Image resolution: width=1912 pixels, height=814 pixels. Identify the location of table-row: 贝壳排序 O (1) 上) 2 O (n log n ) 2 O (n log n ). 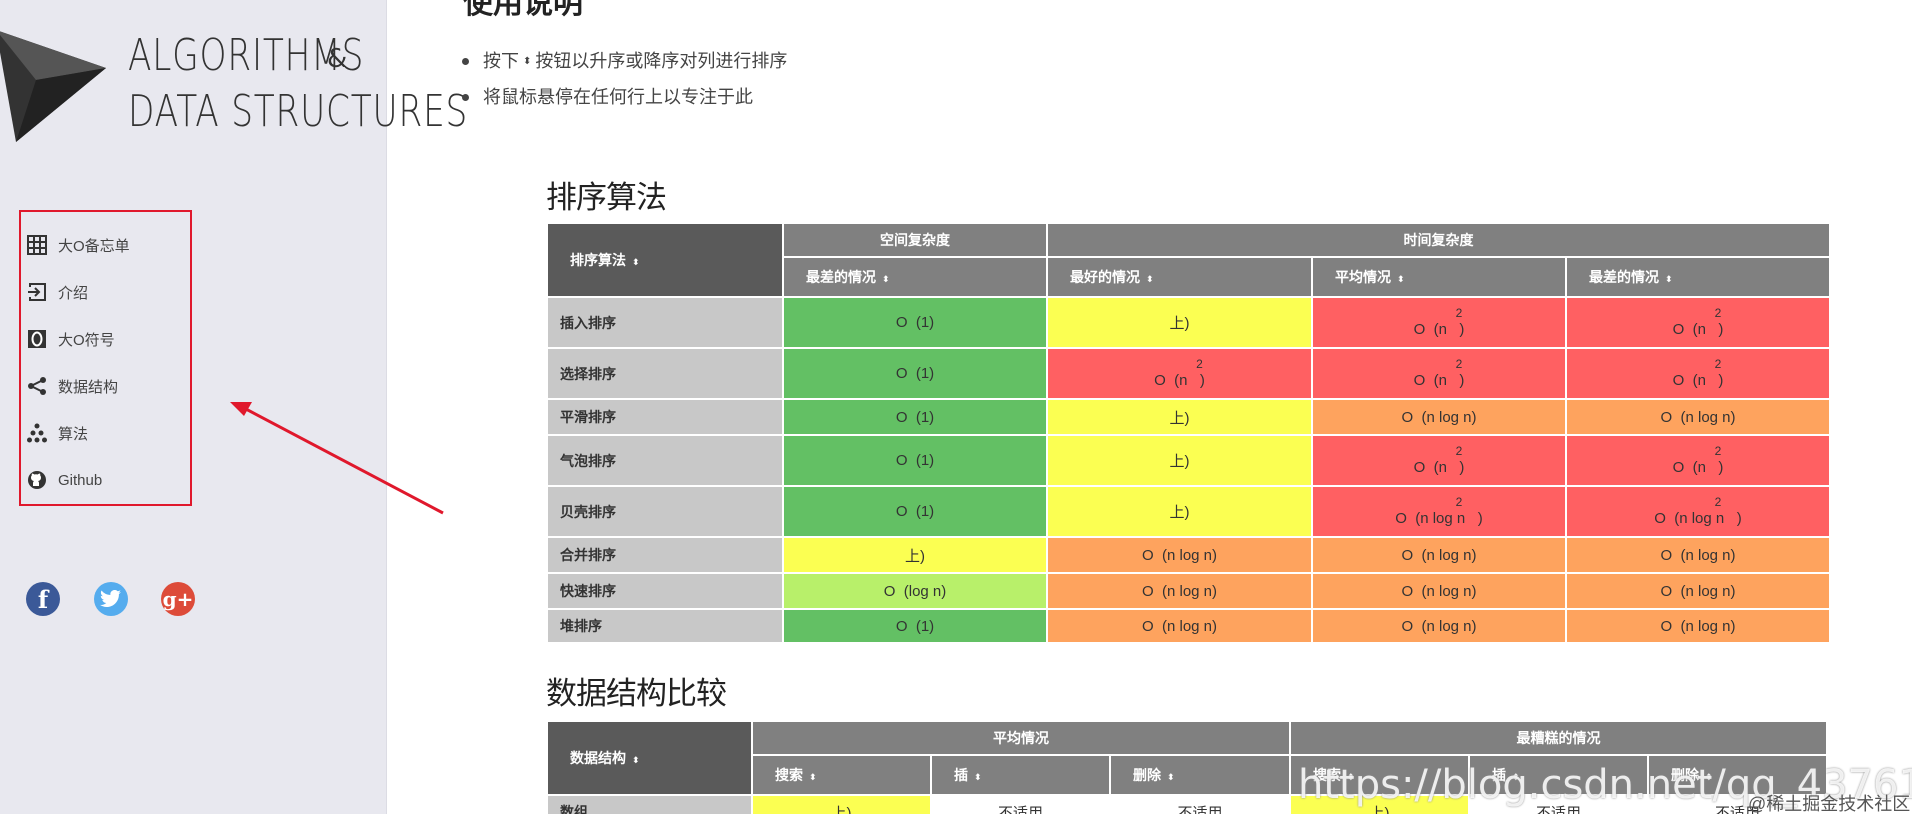
(1188, 511).